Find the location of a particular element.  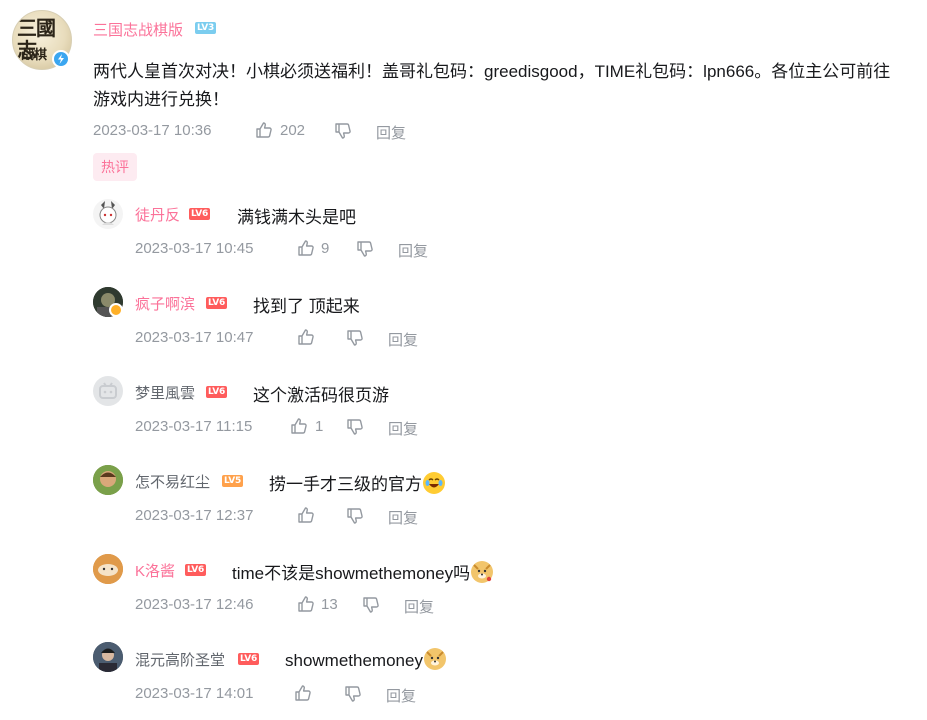

like-count: 13 is located at coordinates (329, 604).